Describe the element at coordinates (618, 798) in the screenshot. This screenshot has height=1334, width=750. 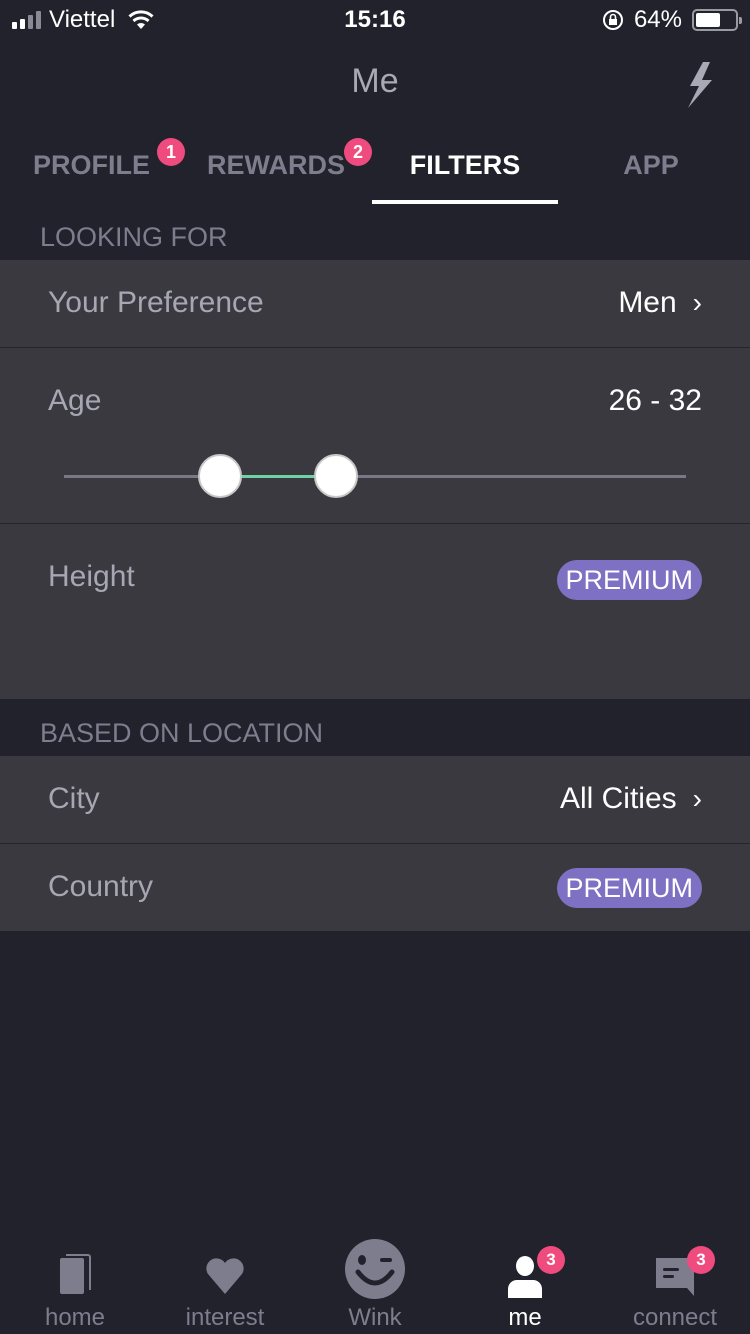
I see `city-value-text: All Cities` at that location.